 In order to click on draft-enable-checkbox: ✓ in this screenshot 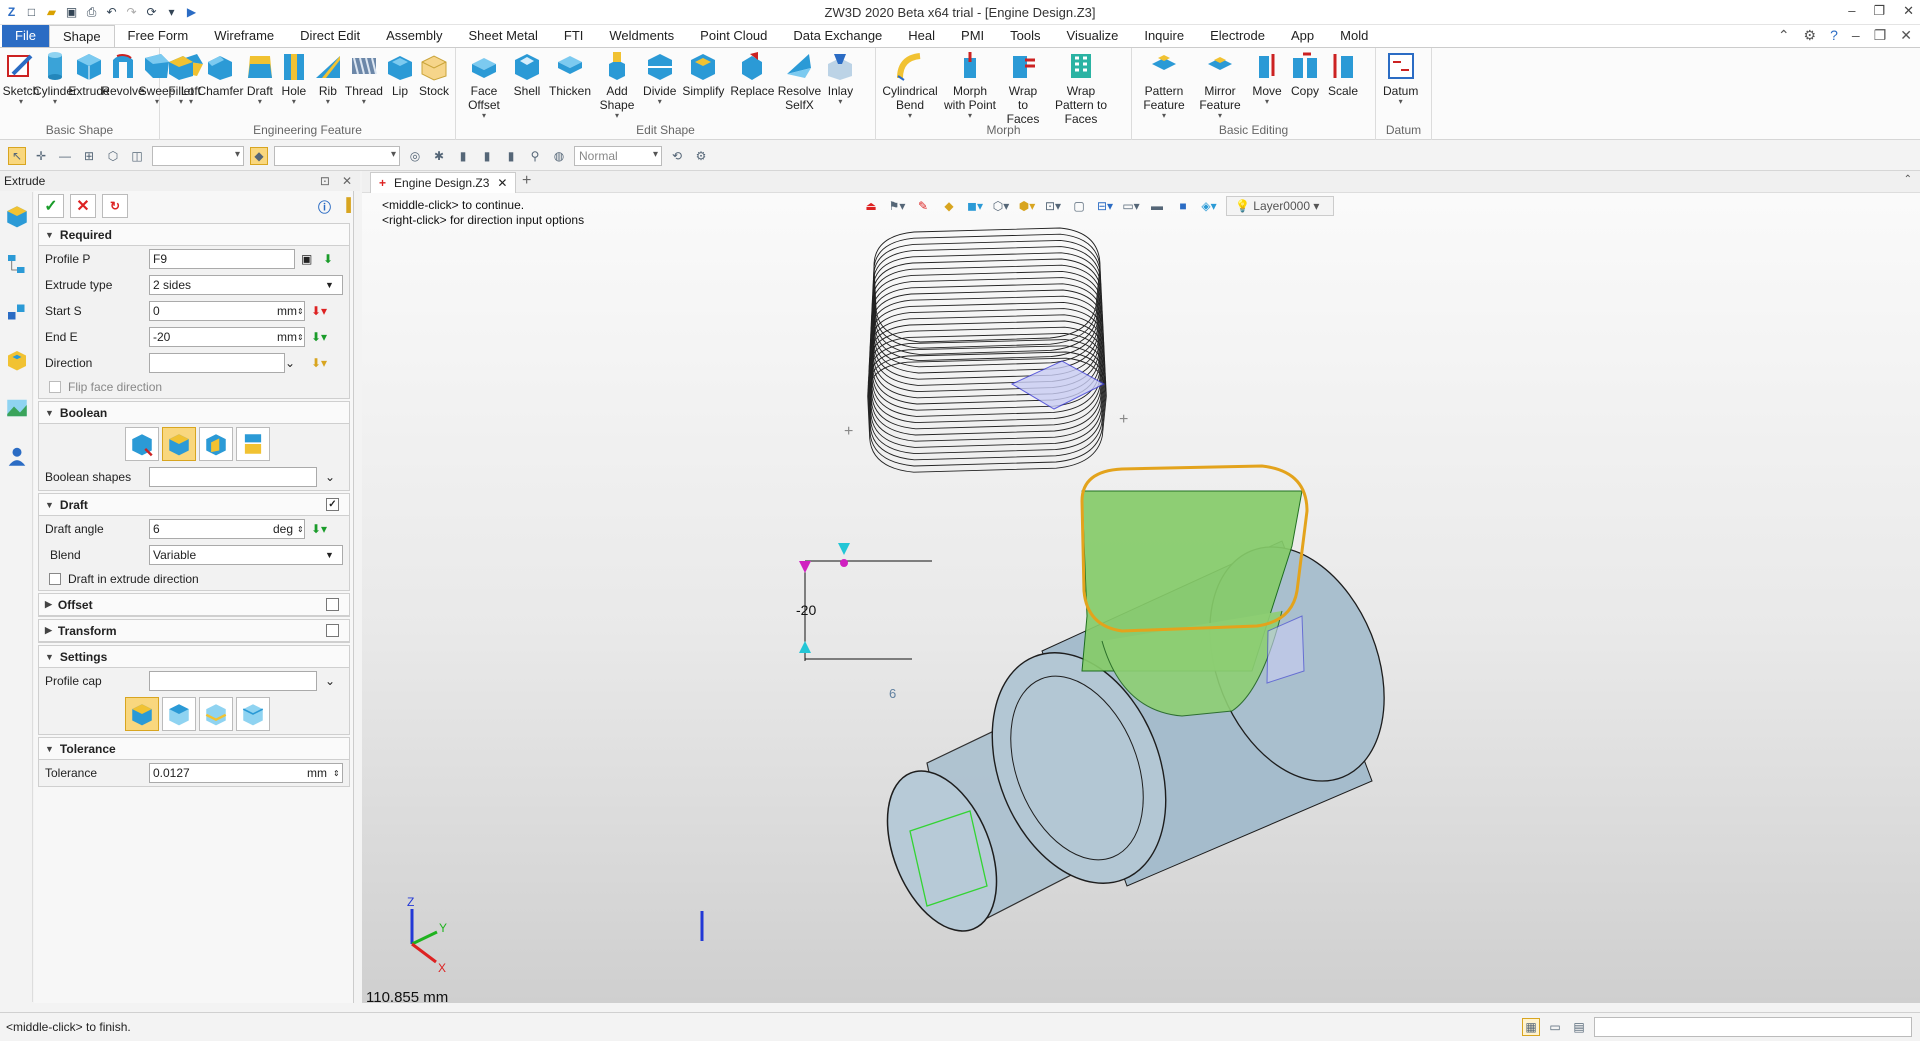, I will do `click(332, 504)`.